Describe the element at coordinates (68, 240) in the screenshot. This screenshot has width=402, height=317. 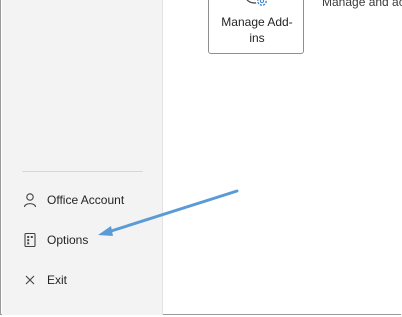
I see `sidebar-item-label: Options` at that location.